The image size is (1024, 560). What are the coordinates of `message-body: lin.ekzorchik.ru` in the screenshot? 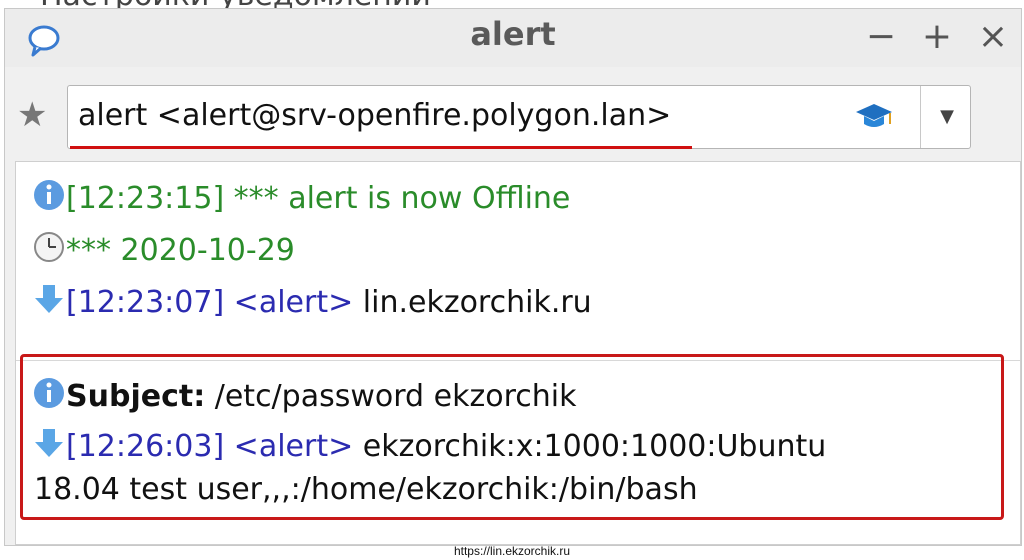 It's located at (472, 302).